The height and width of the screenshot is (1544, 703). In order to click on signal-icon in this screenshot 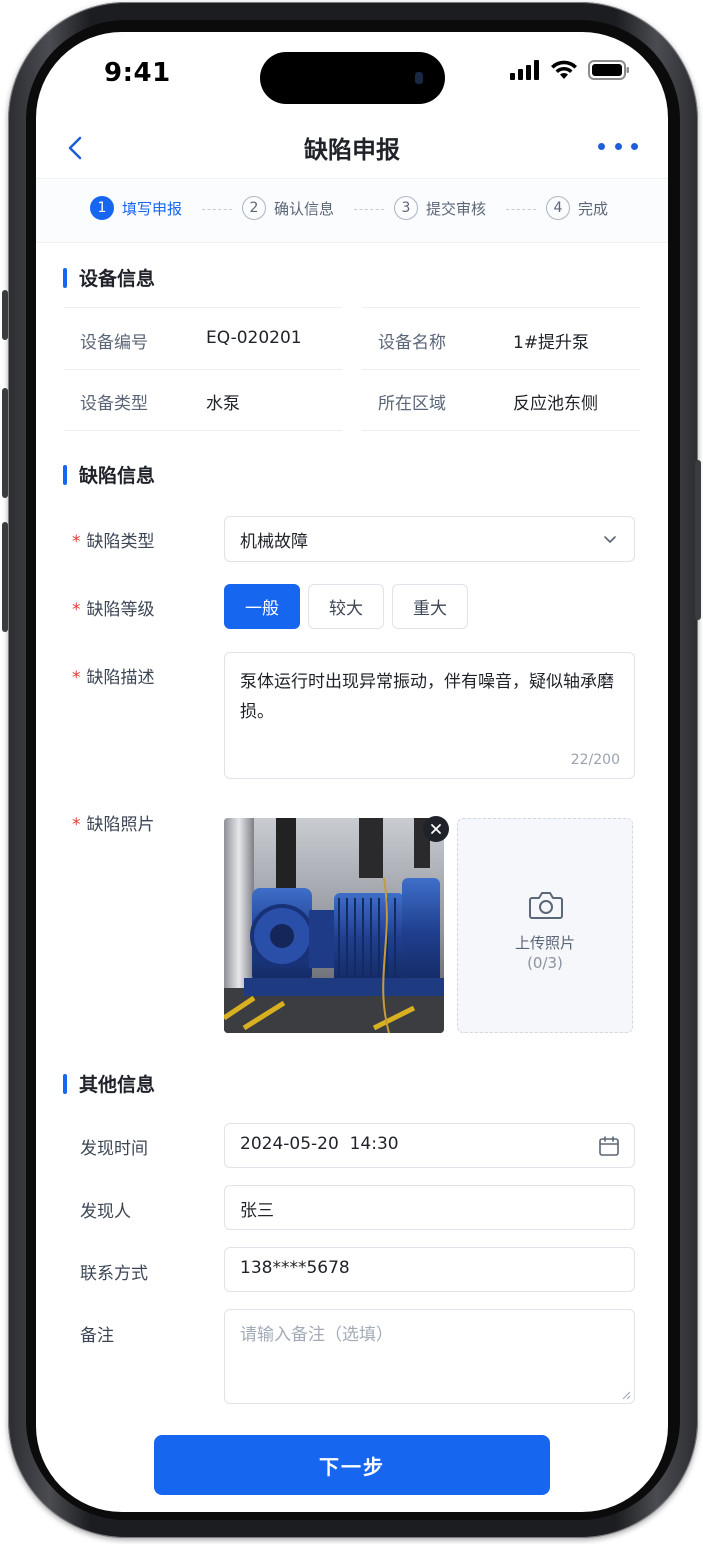, I will do `click(524, 70)`.